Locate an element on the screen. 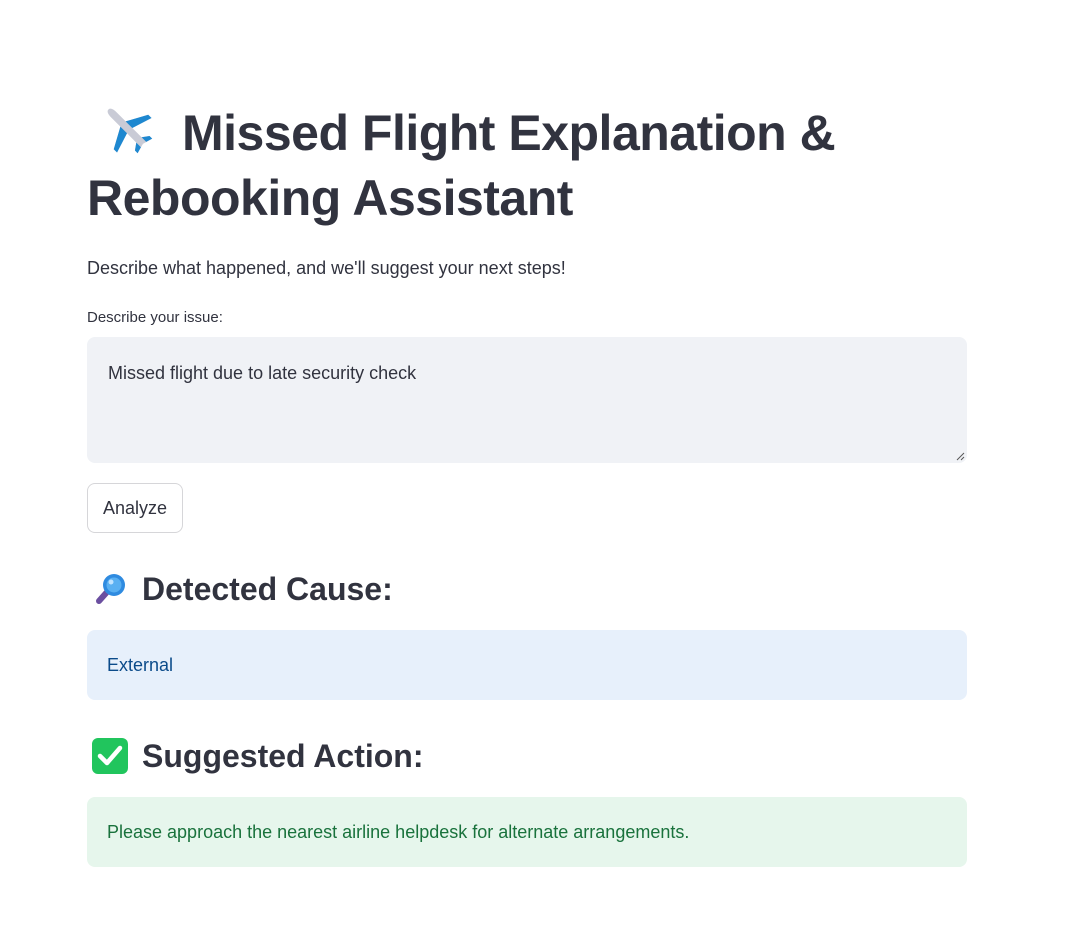 Image resolution: width=1071 pixels, height=943 pixels. issue-field-label: Describe your issue: is located at coordinates (155, 317).